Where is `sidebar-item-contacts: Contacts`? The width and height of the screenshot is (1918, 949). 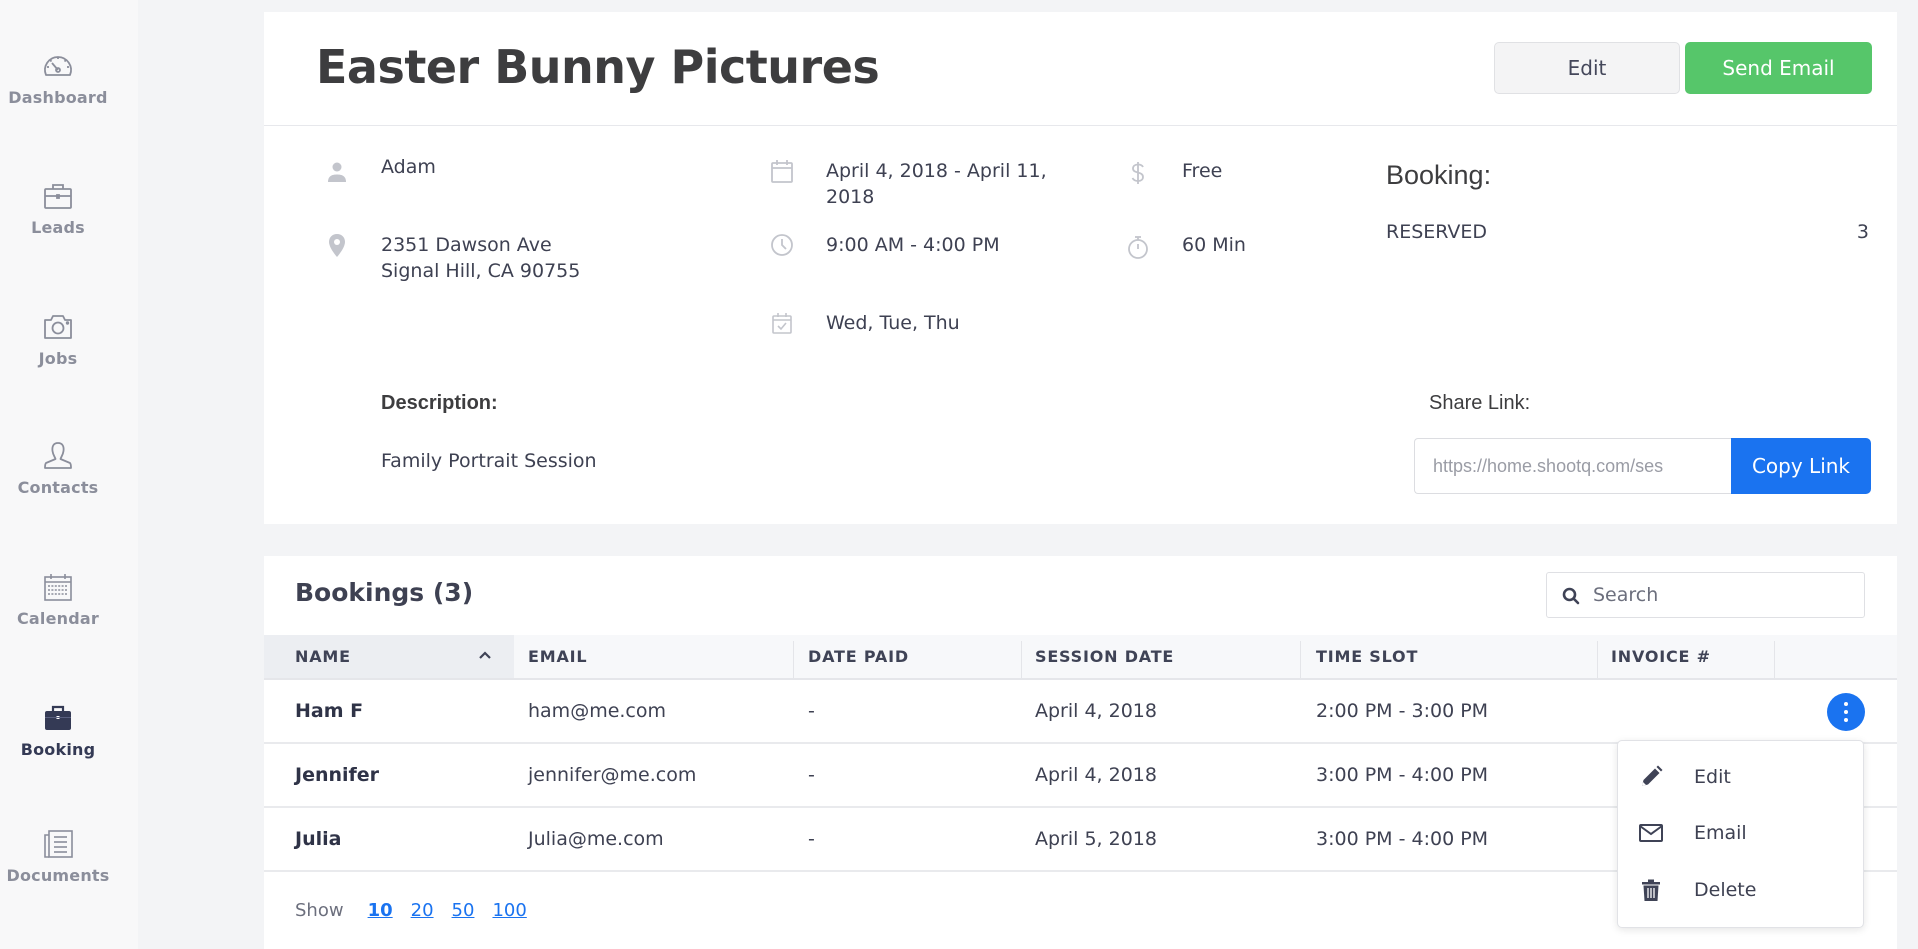
sidebar-item-contacts: Contacts is located at coordinates (58, 467).